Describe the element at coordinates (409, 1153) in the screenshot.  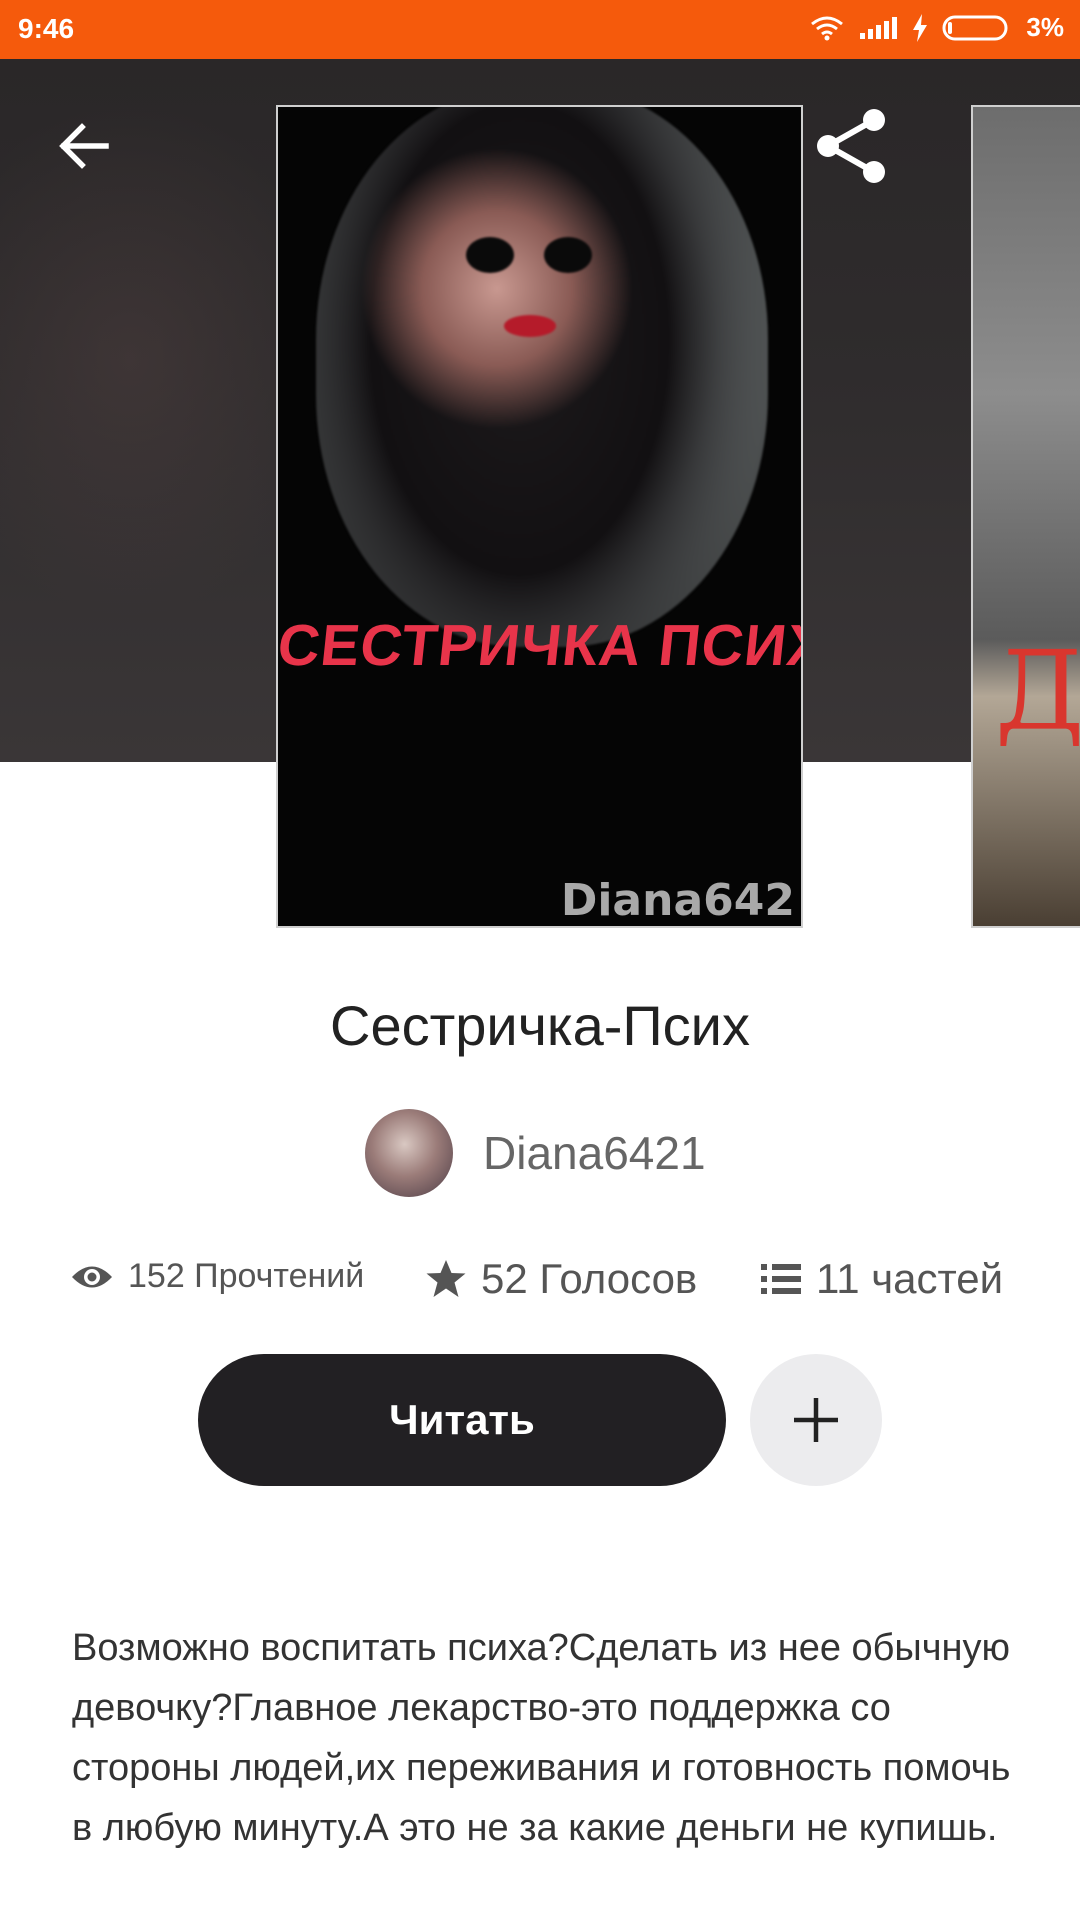
I see `avatar` at that location.